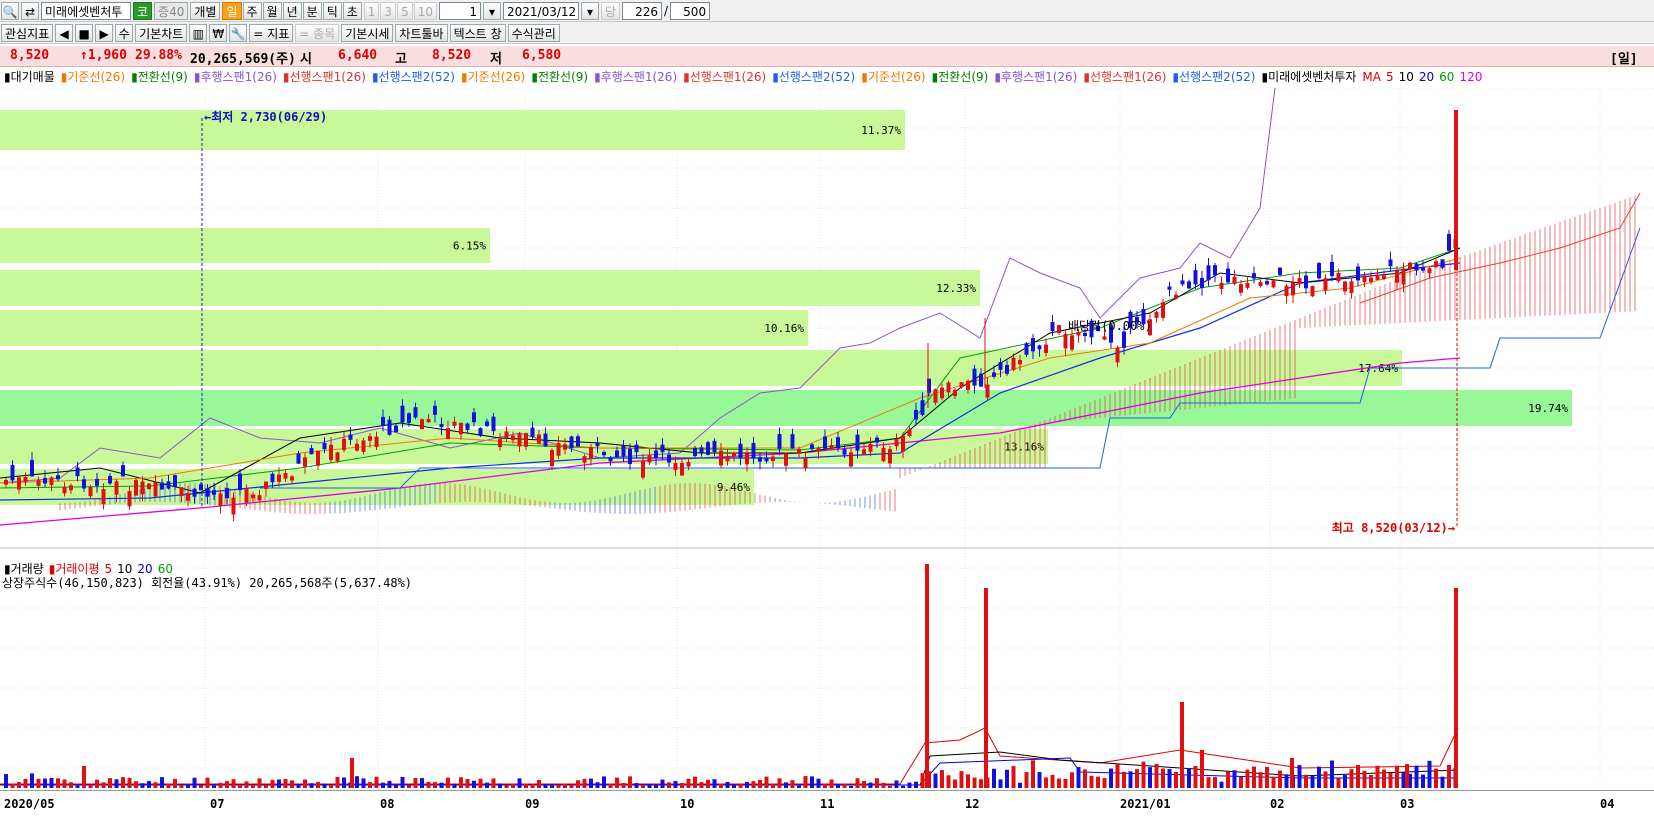  I want to click on axis-label: 11, so click(827, 804).